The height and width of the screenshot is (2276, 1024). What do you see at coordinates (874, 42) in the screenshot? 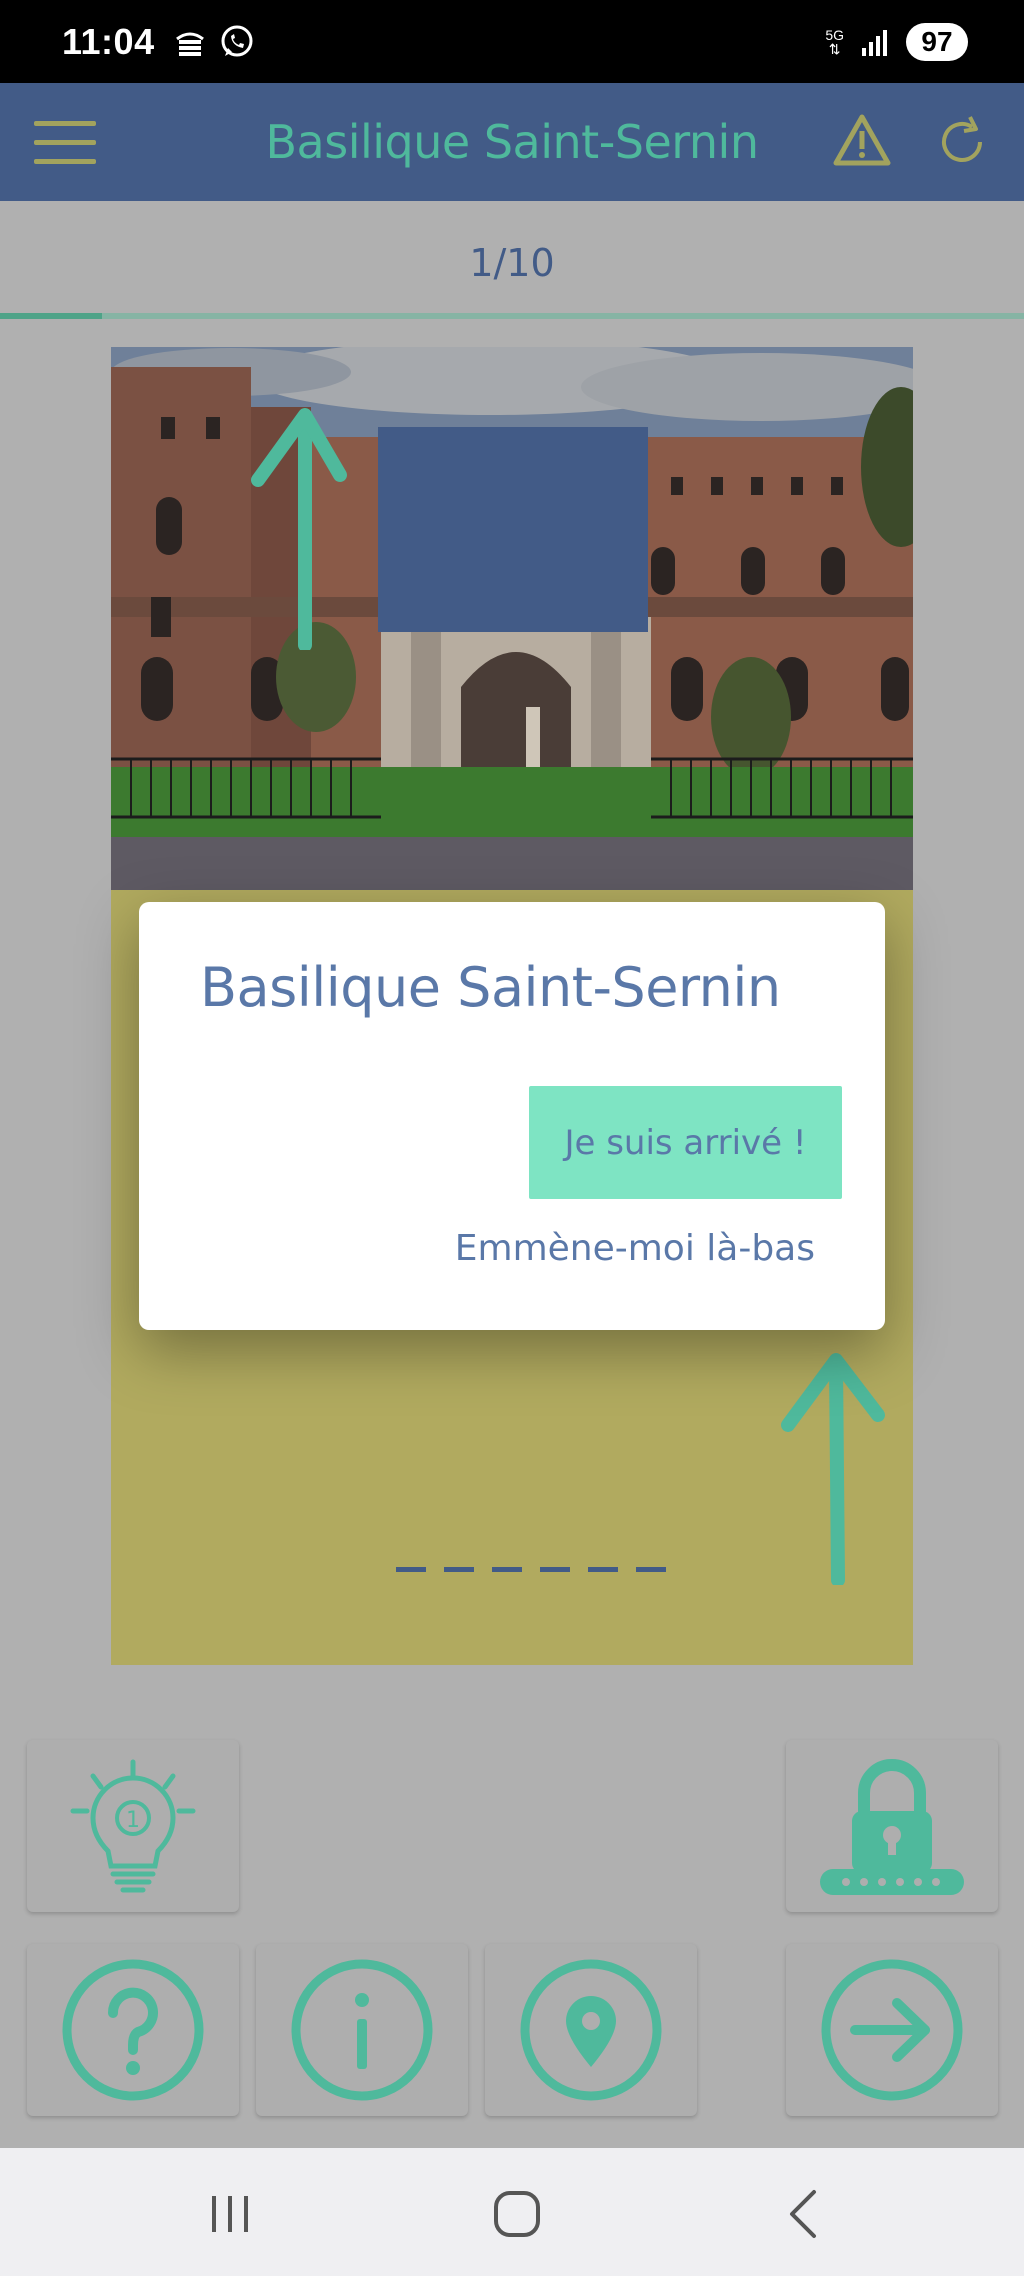
I see `signal-icon` at bounding box center [874, 42].